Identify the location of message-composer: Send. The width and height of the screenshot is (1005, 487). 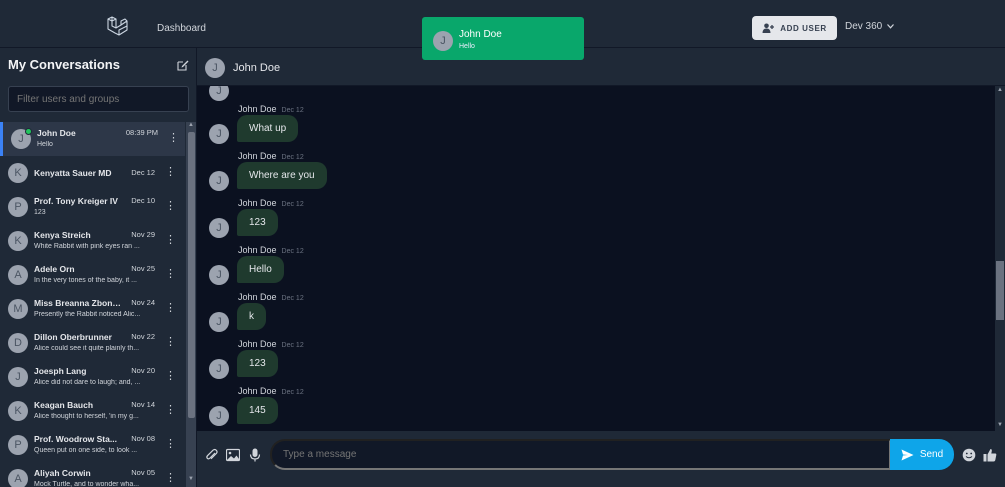
(601, 459).